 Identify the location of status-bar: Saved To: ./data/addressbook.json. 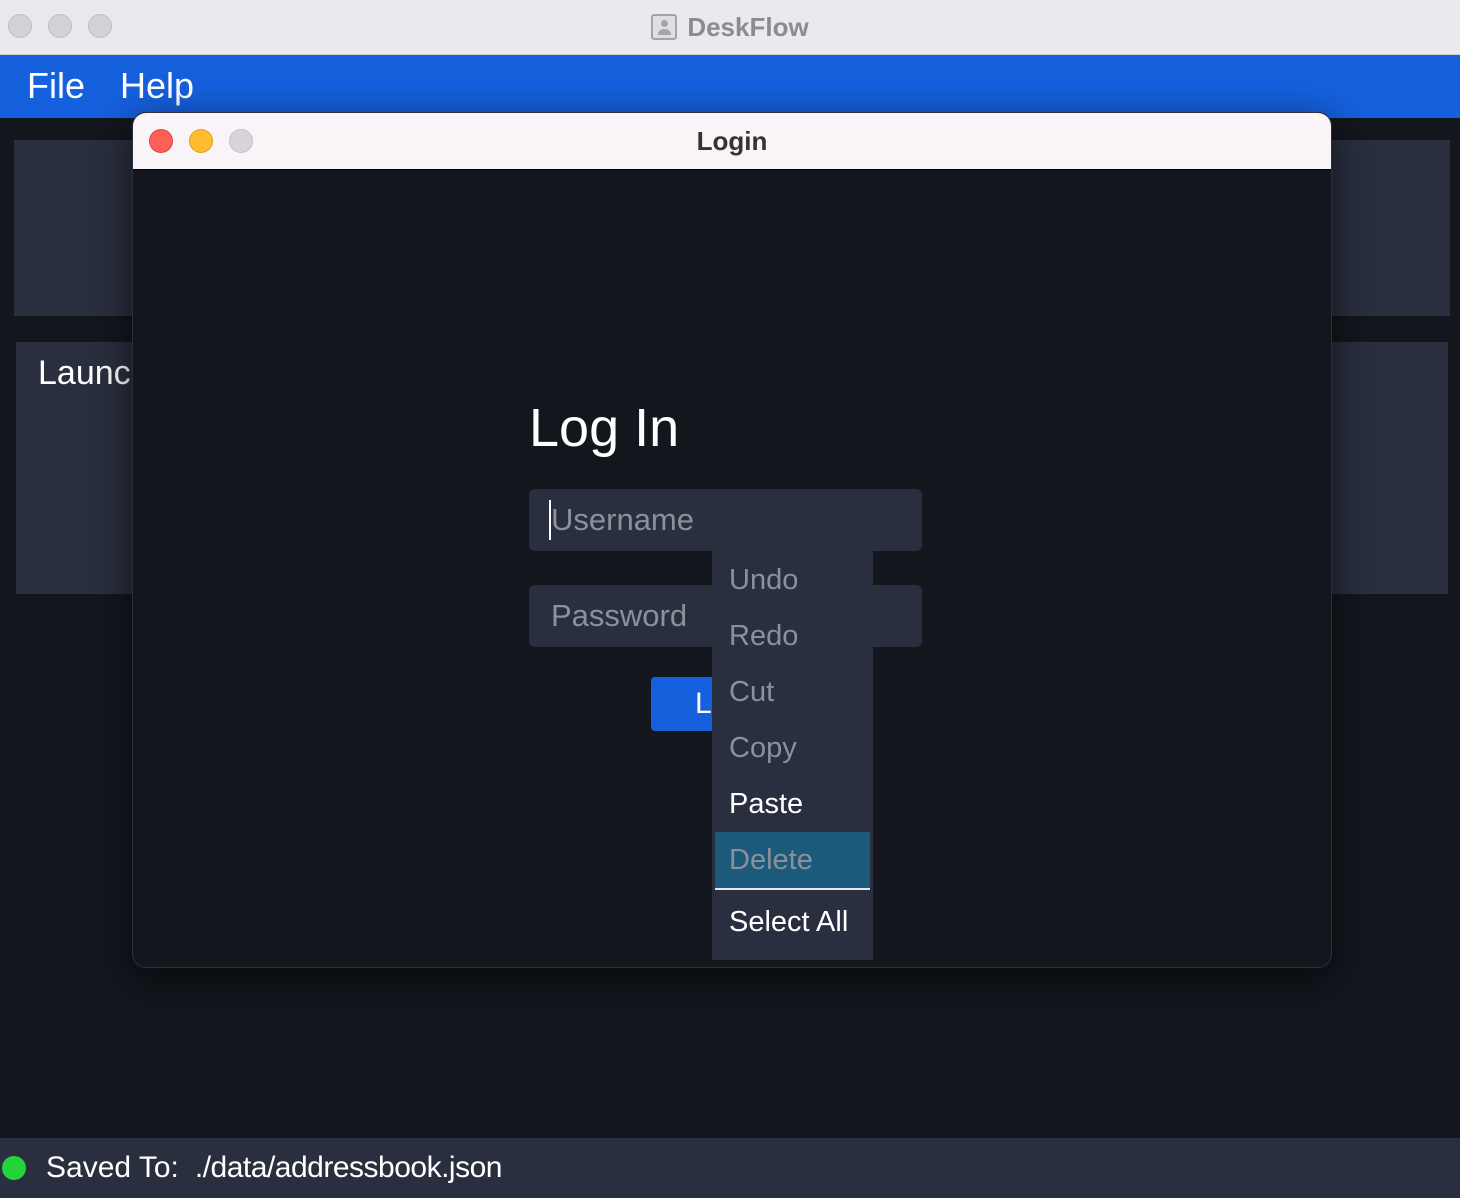
(730, 1168).